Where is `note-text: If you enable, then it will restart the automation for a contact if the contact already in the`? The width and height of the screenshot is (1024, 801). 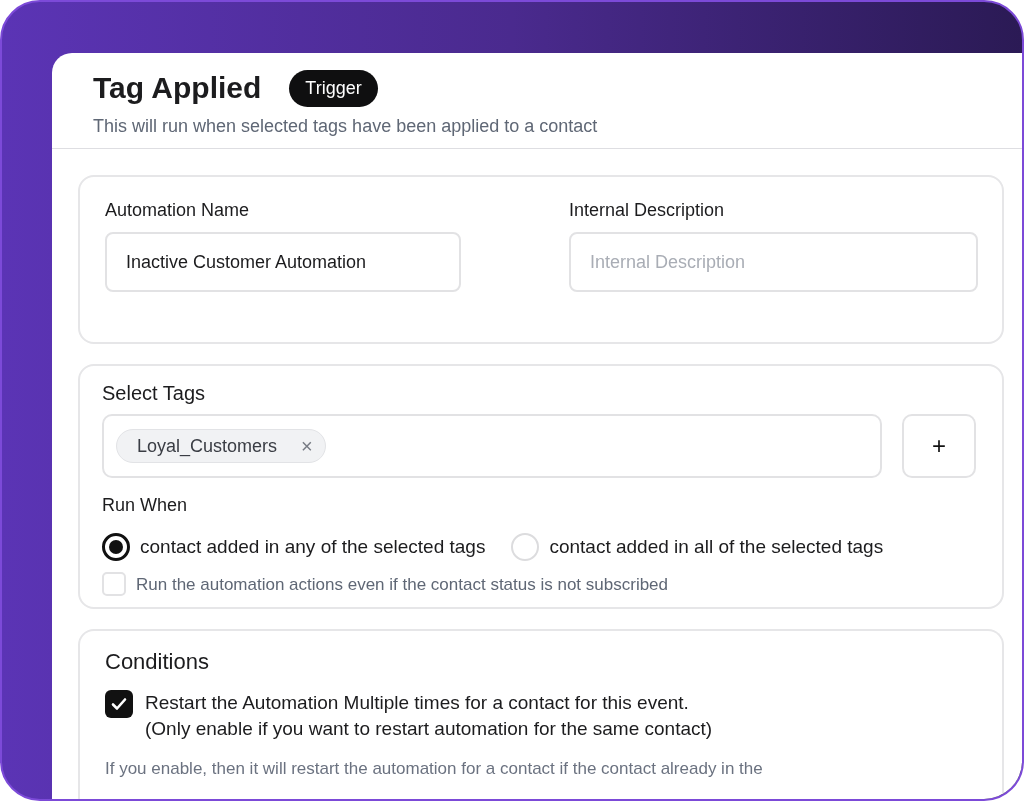 note-text: If you enable, then it will restart the automation for a contact if the contact already in the is located at coordinates (434, 769).